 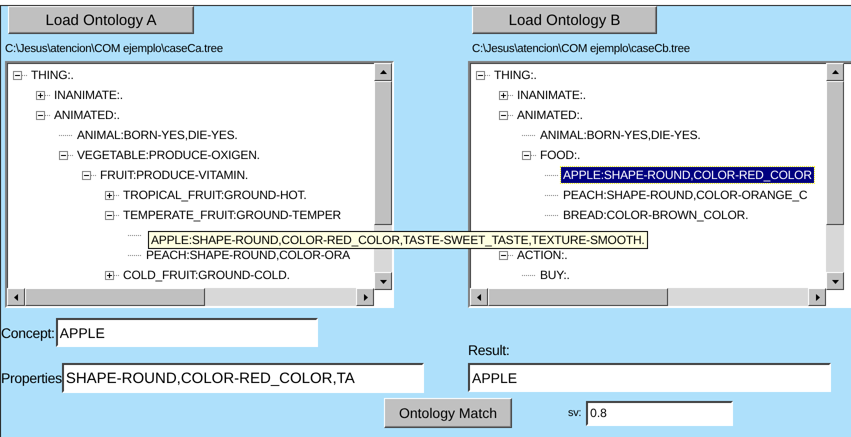 I want to click on tree-item: COLD_FRUIT:GROUND-COLD., so click(x=206, y=275).